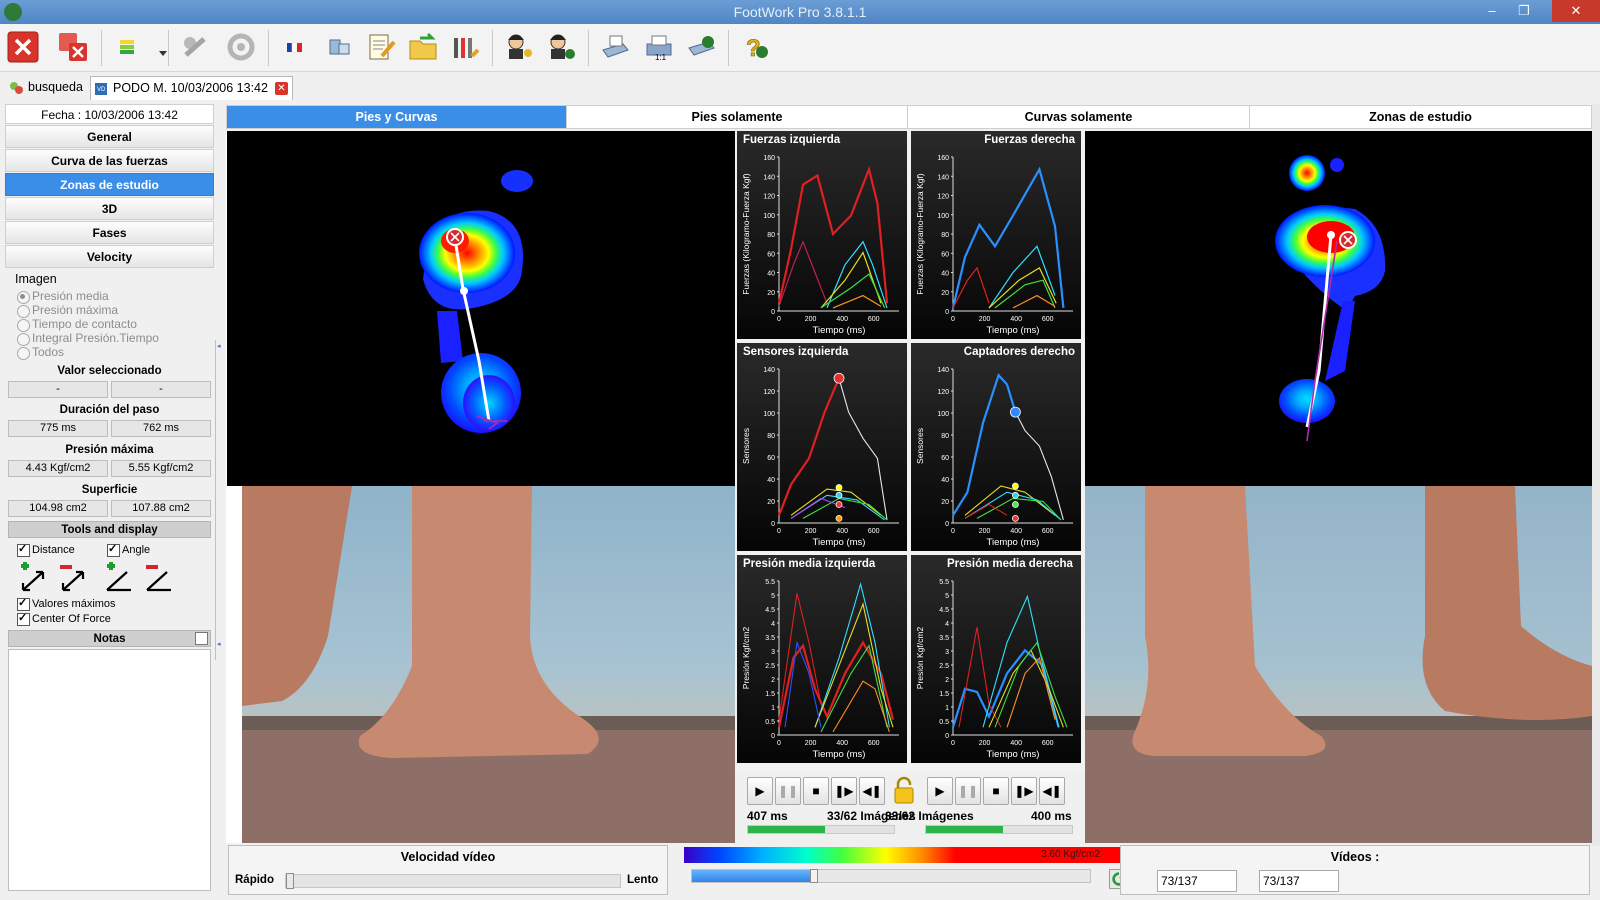  Describe the element at coordinates (109, 232) in the screenshot. I see `nav-fases: Fases` at that location.